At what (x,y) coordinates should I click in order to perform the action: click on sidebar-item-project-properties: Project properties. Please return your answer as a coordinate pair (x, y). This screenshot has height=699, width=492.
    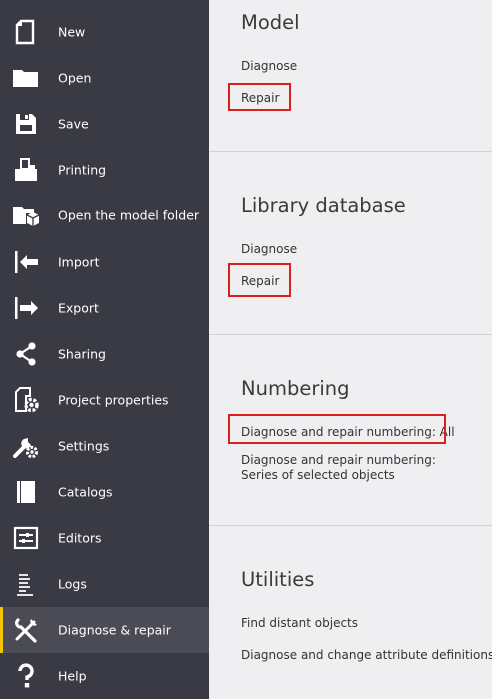
    Looking at the image, I should click on (104, 400).